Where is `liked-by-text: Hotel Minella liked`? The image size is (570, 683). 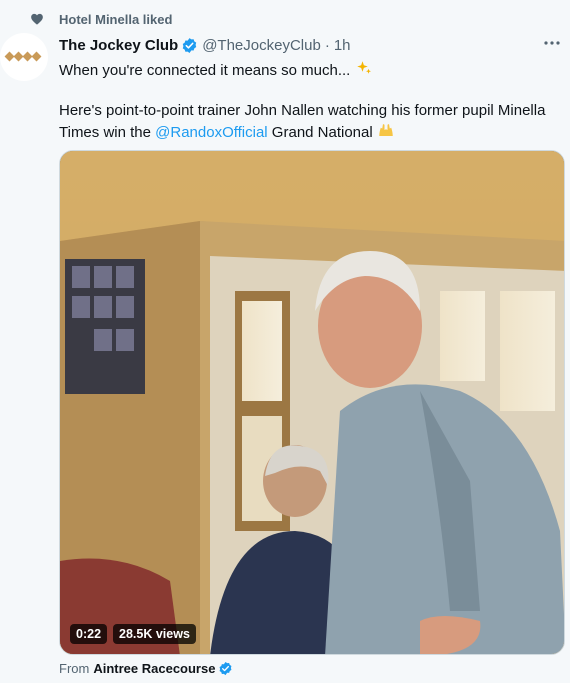 liked-by-text: Hotel Minella liked is located at coordinates (116, 19).